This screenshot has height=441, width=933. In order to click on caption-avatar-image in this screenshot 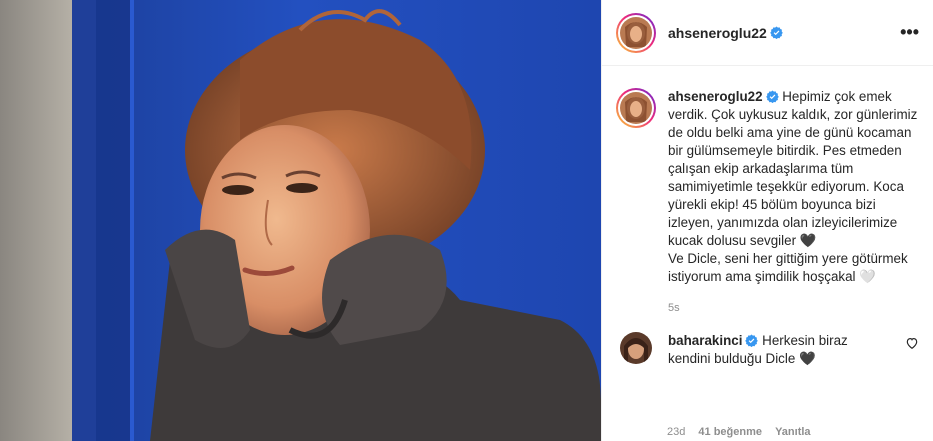, I will do `click(636, 108)`.